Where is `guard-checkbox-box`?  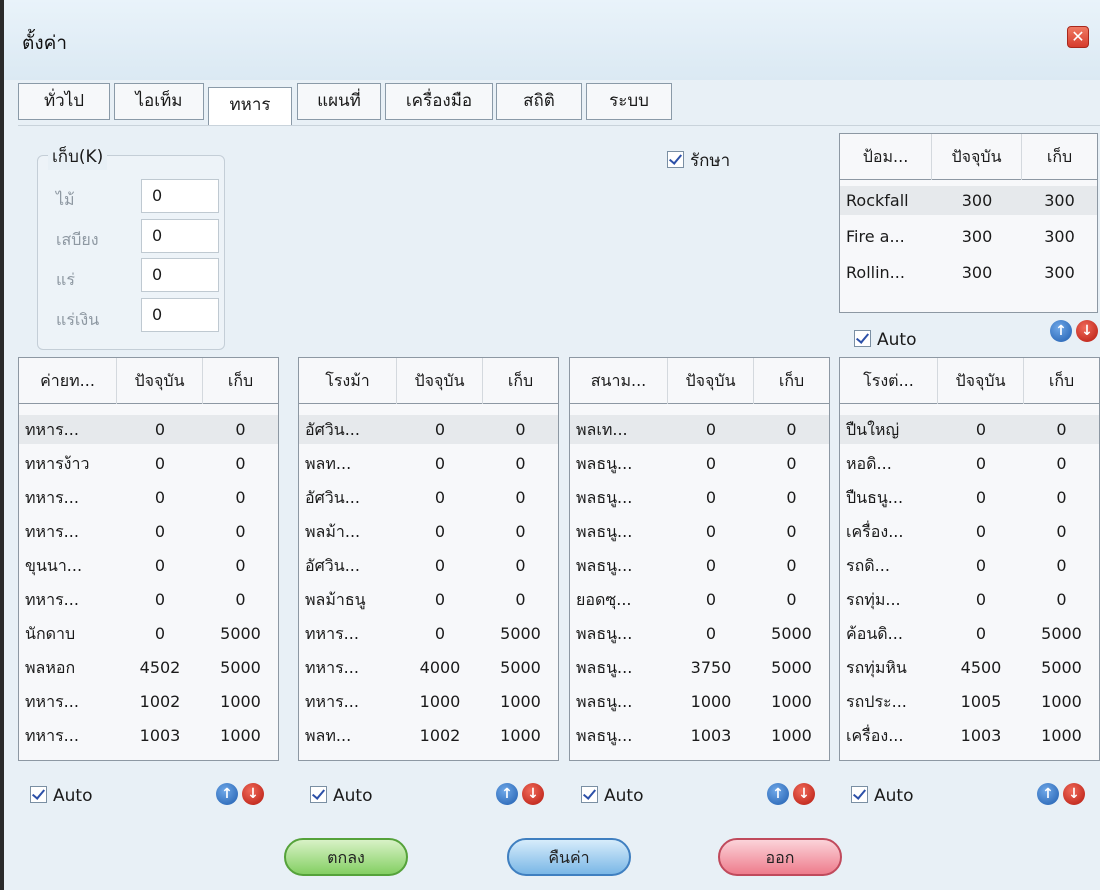 guard-checkbox-box is located at coordinates (675, 159).